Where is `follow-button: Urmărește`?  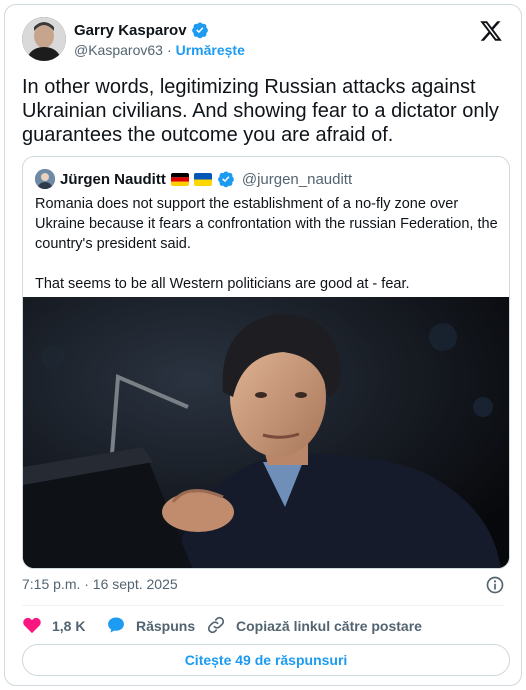 follow-button: Urmărește is located at coordinates (210, 50).